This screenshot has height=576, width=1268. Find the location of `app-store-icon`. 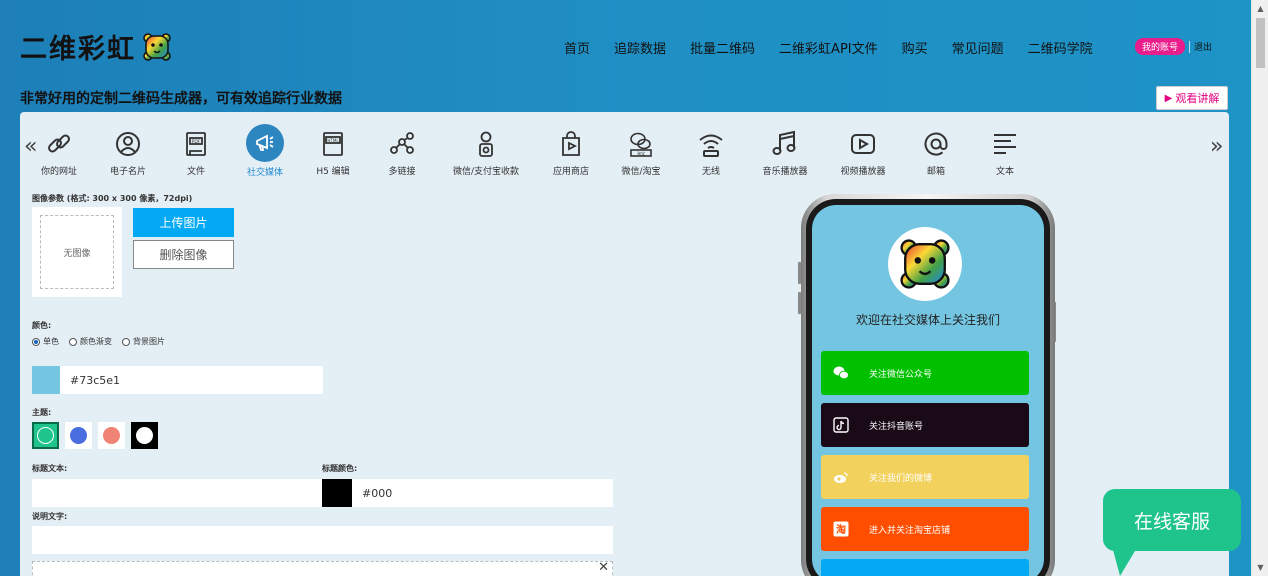

app-store-icon is located at coordinates (571, 143).